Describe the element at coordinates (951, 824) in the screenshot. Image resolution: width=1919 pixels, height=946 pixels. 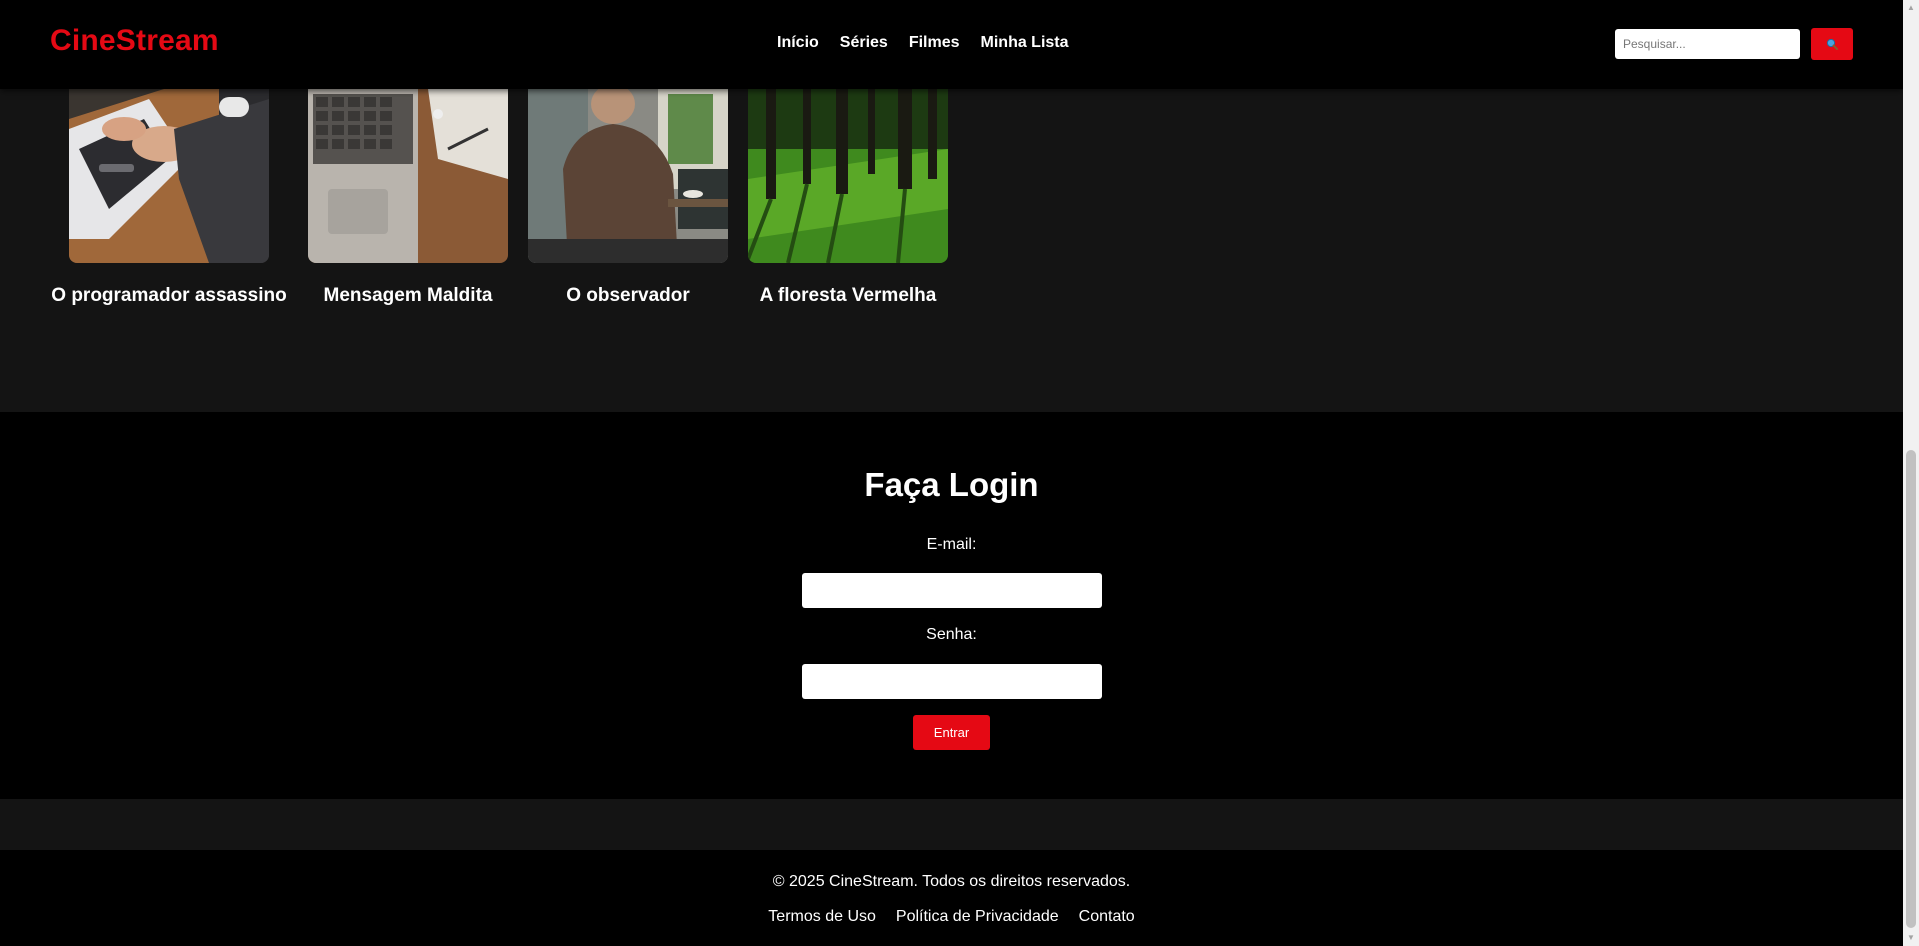
I see `section-divider` at that location.